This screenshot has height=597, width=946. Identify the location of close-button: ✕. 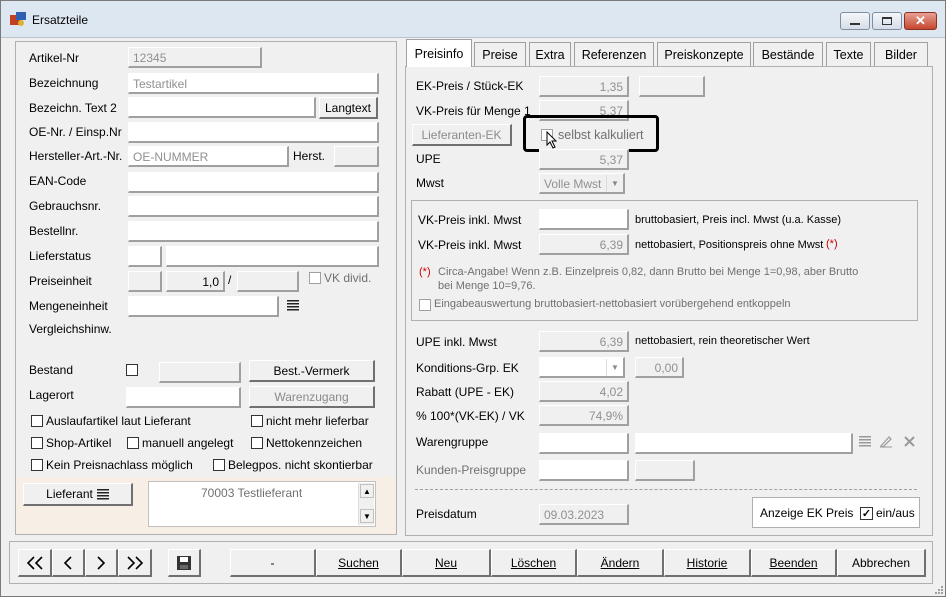
(920, 21).